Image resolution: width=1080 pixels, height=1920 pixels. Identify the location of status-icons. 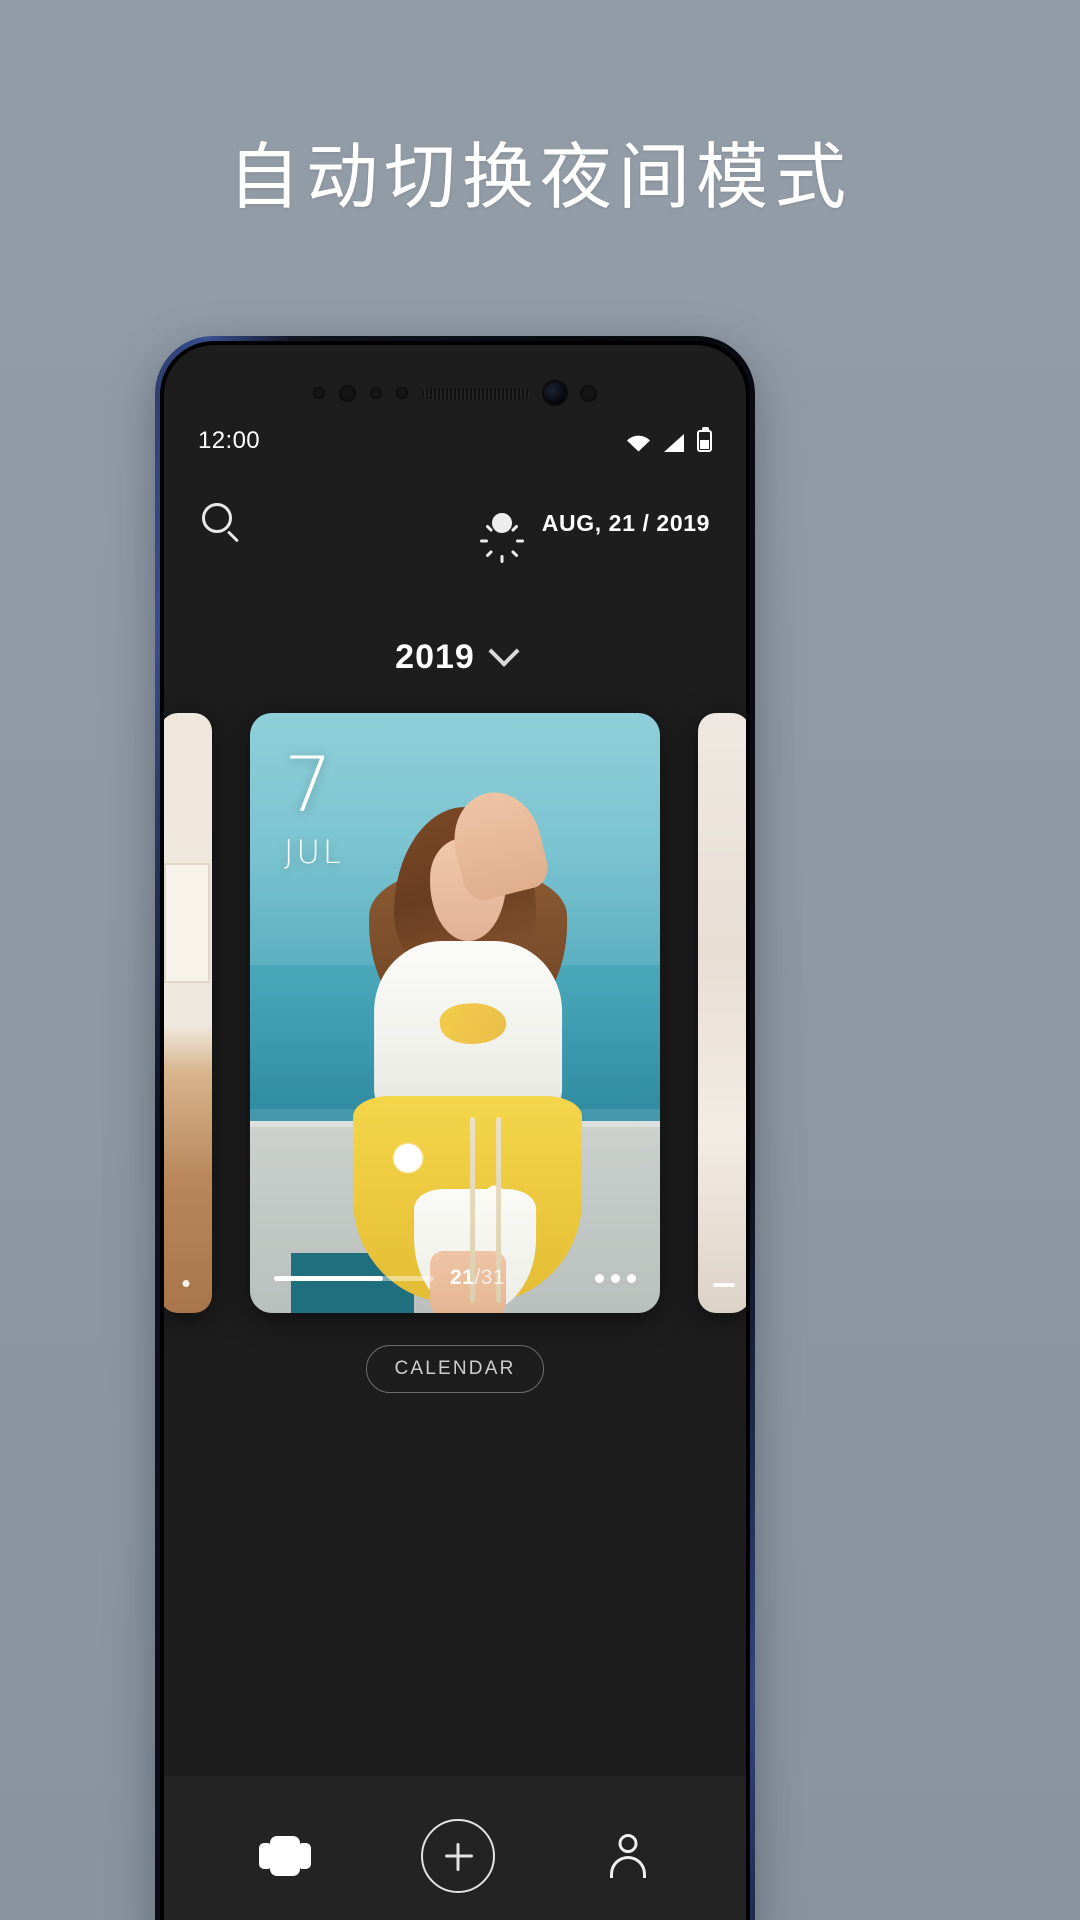
(669, 439).